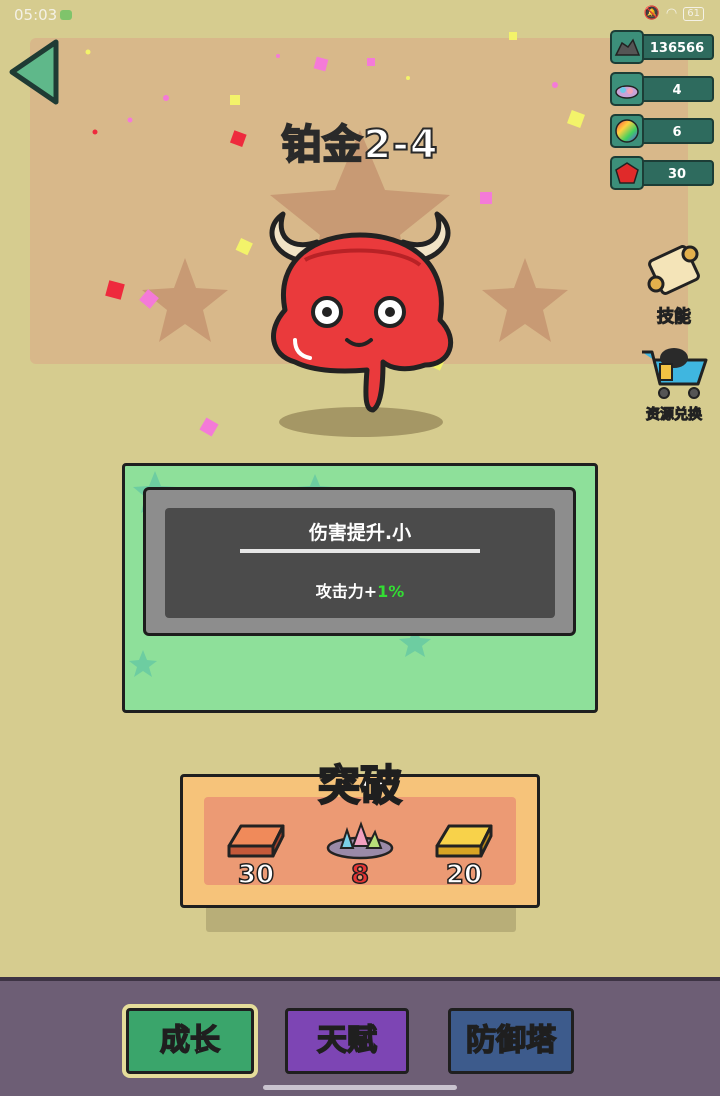  What do you see at coordinates (525, 300) in the screenshot?
I see `star-decoration` at bounding box center [525, 300].